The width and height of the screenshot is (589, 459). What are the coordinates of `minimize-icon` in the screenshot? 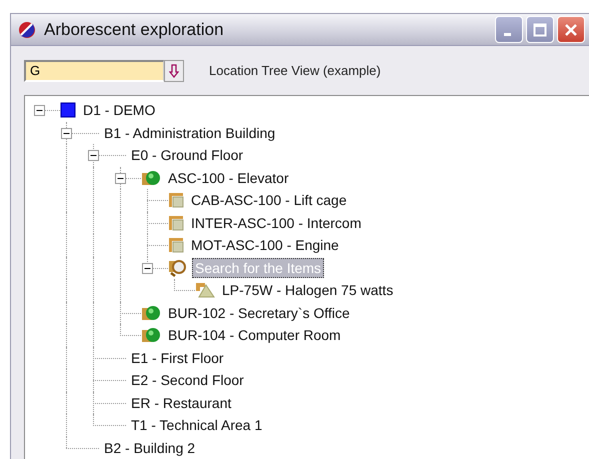 It's located at (507, 34).